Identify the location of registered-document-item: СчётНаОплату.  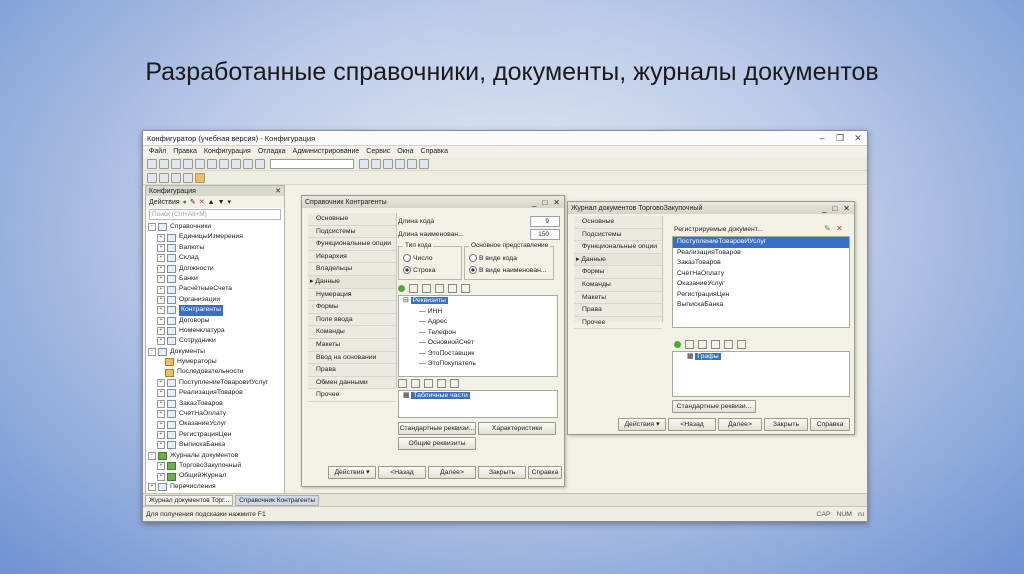
(761, 274).